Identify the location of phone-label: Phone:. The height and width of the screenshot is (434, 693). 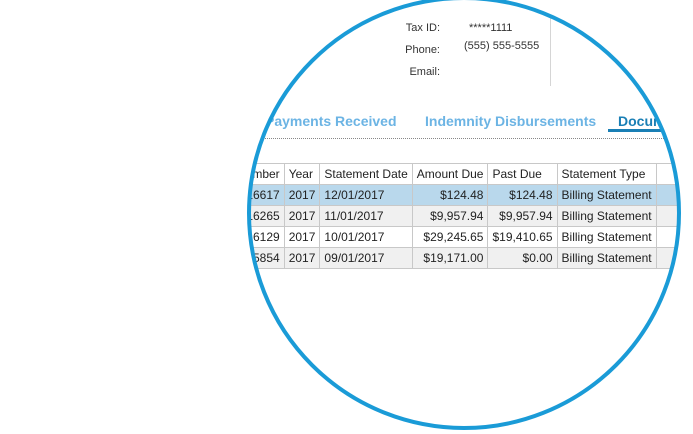
(422, 50).